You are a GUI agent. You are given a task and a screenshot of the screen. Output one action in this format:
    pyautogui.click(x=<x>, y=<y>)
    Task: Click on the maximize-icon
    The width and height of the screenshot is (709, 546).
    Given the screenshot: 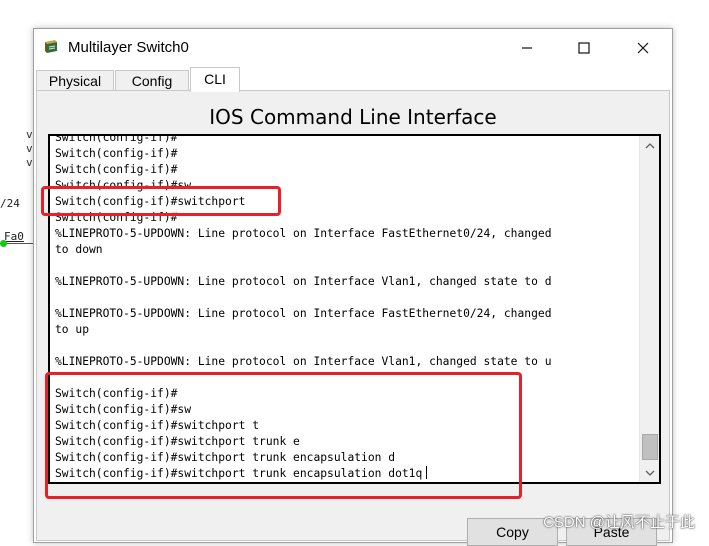 What is the action you would take?
    pyautogui.click(x=584, y=48)
    